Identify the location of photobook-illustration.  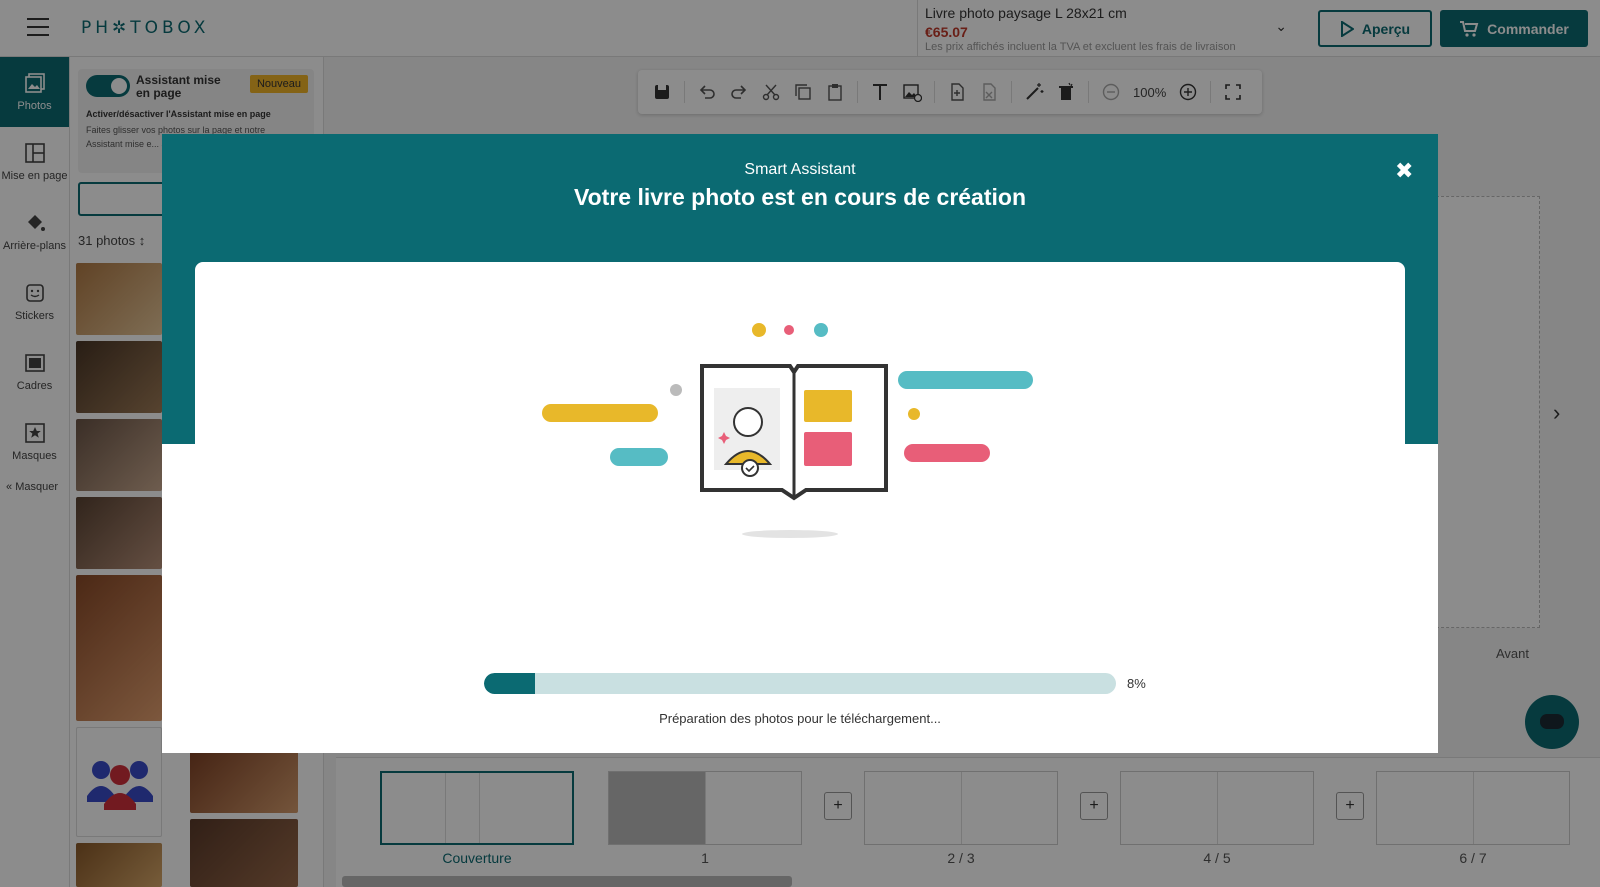
(787, 430).